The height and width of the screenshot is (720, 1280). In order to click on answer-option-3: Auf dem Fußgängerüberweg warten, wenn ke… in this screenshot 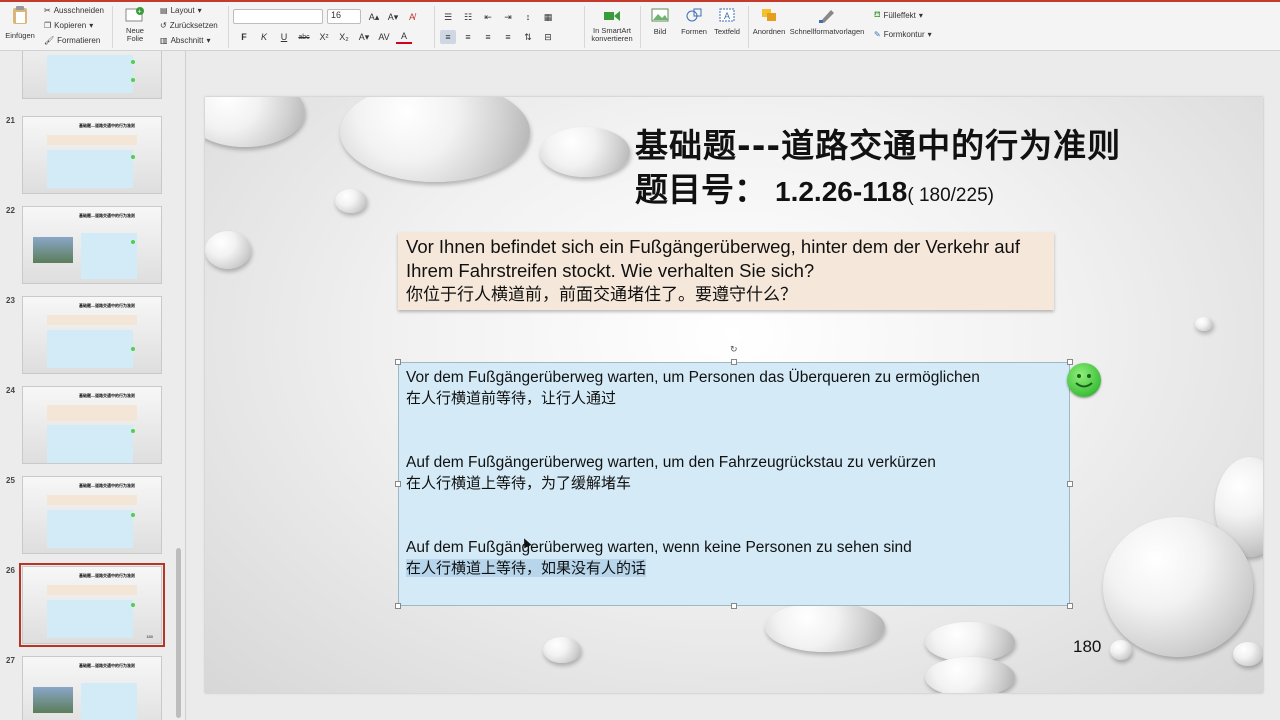, I will do `click(734, 558)`.